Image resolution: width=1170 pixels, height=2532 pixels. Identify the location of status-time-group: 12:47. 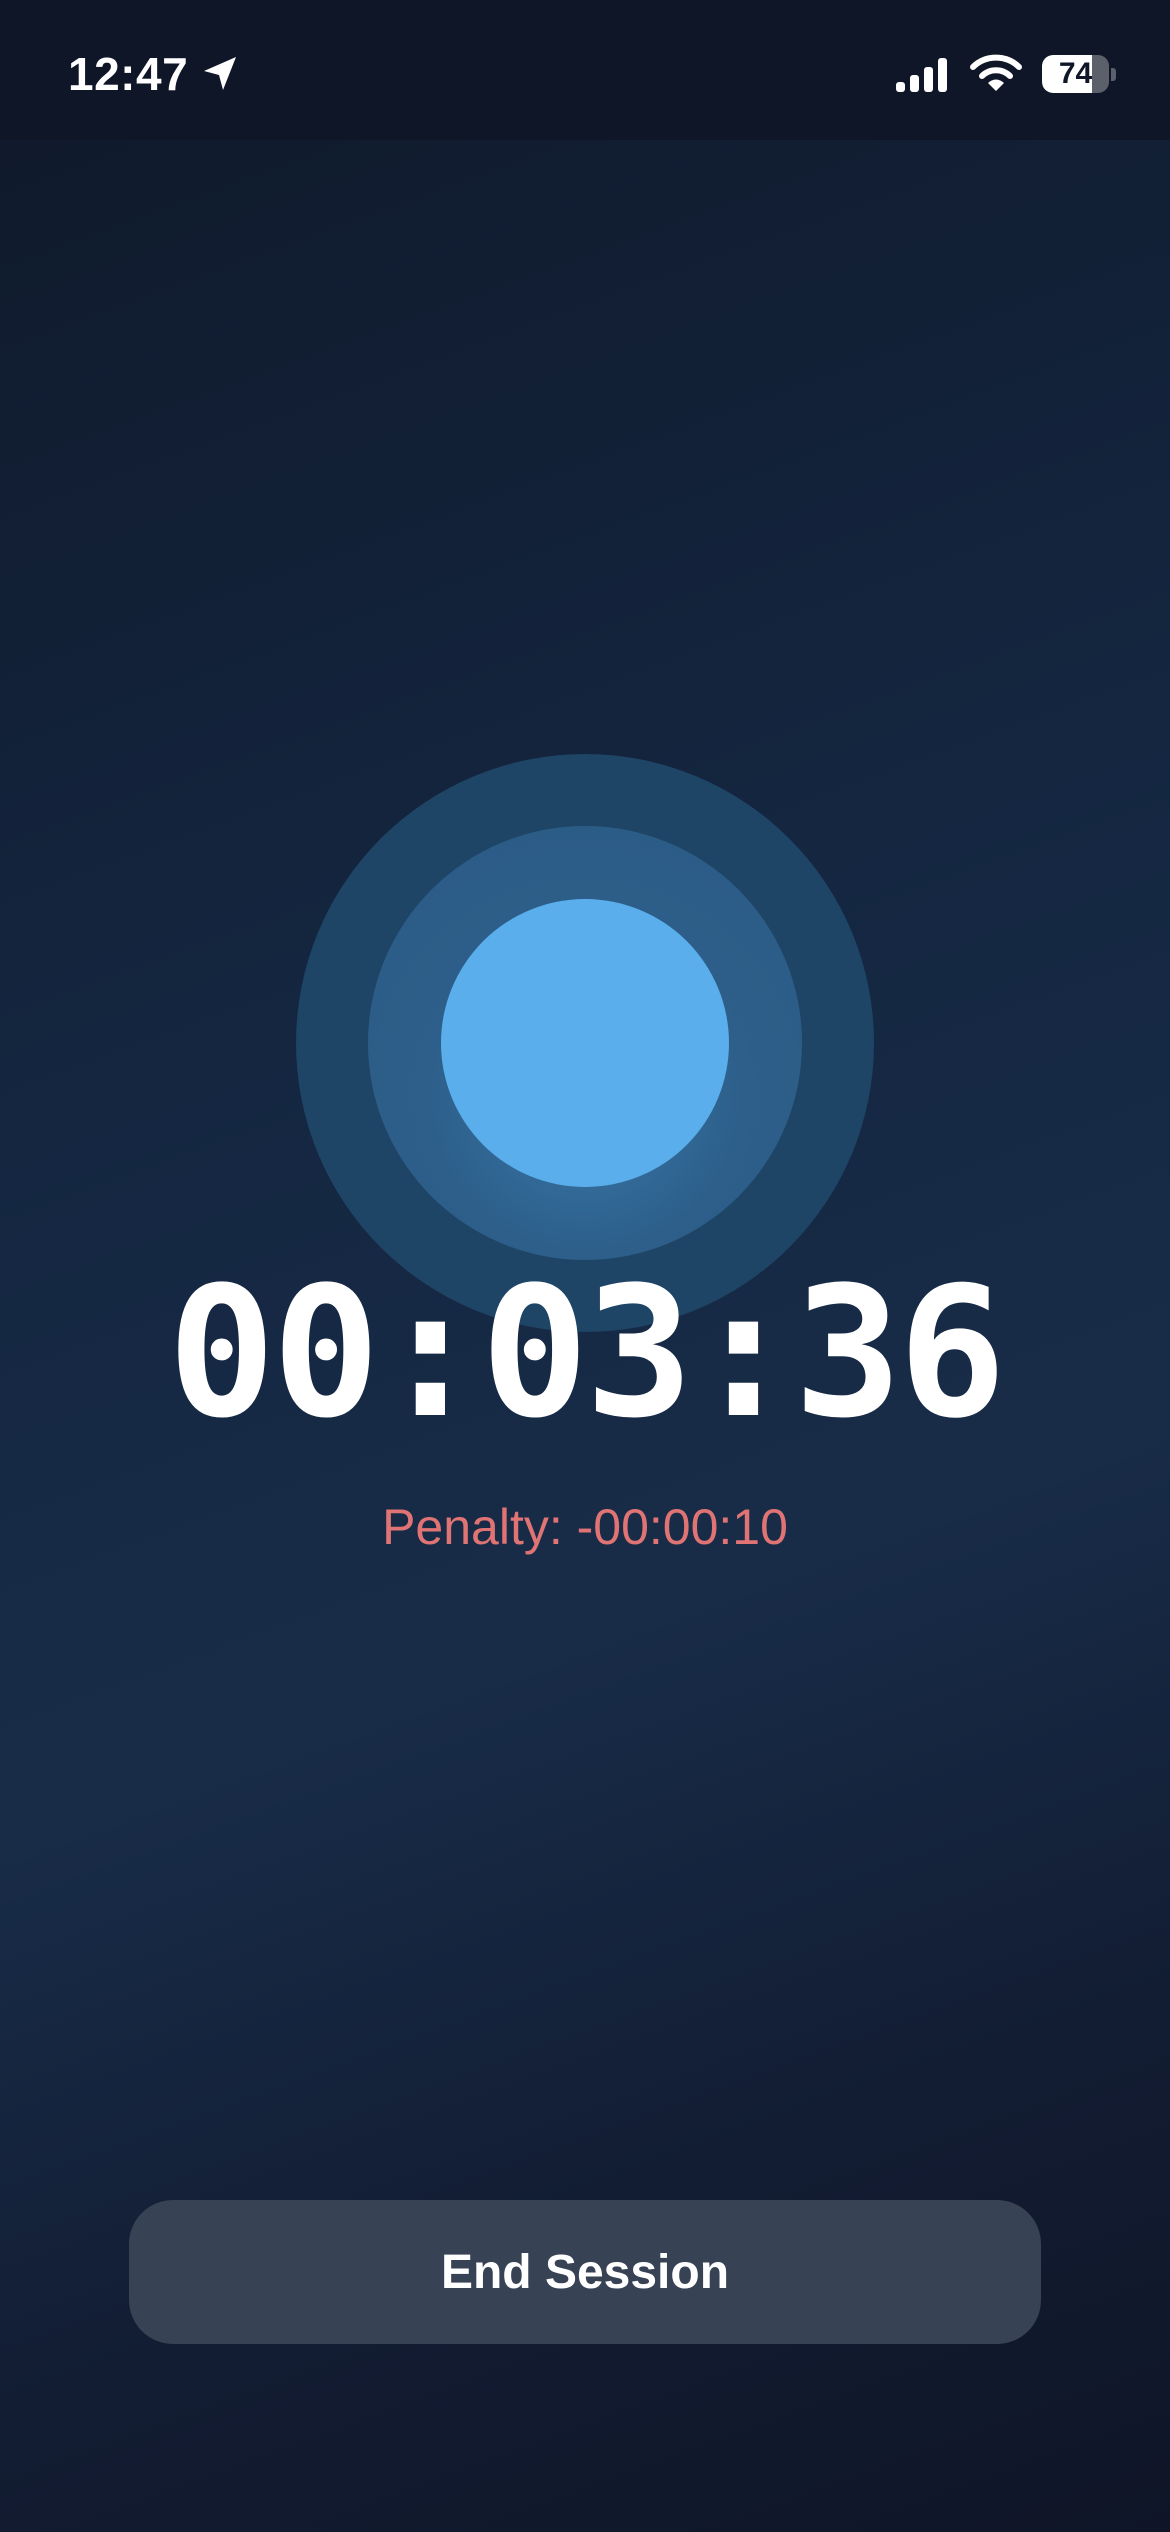
(154, 74).